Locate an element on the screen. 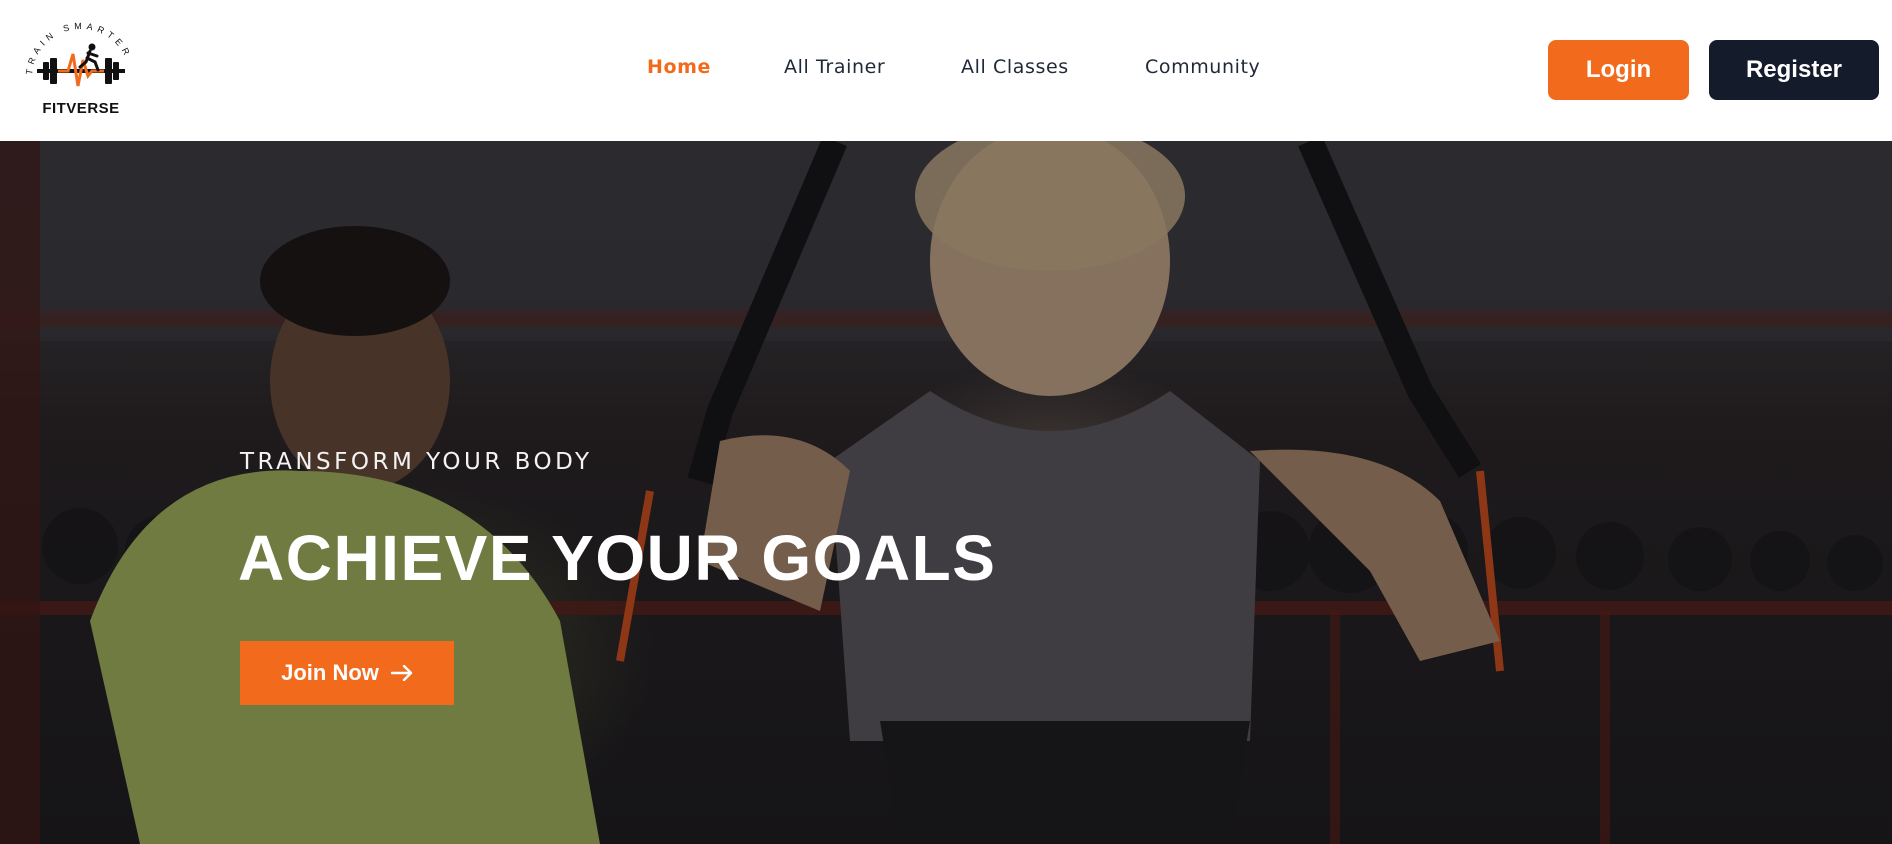 This screenshot has height=844, width=1892. brand-logo: TRAIN SMARTER FITVERSE is located at coordinates (81, 70).